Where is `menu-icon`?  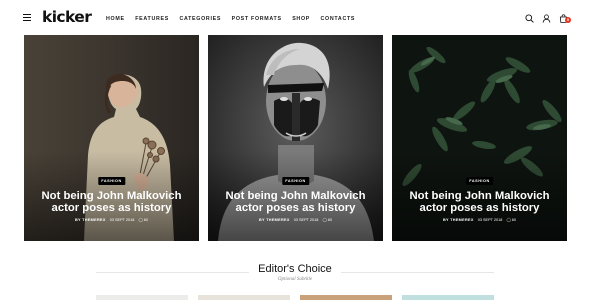
menu-icon is located at coordinates (27, 18).